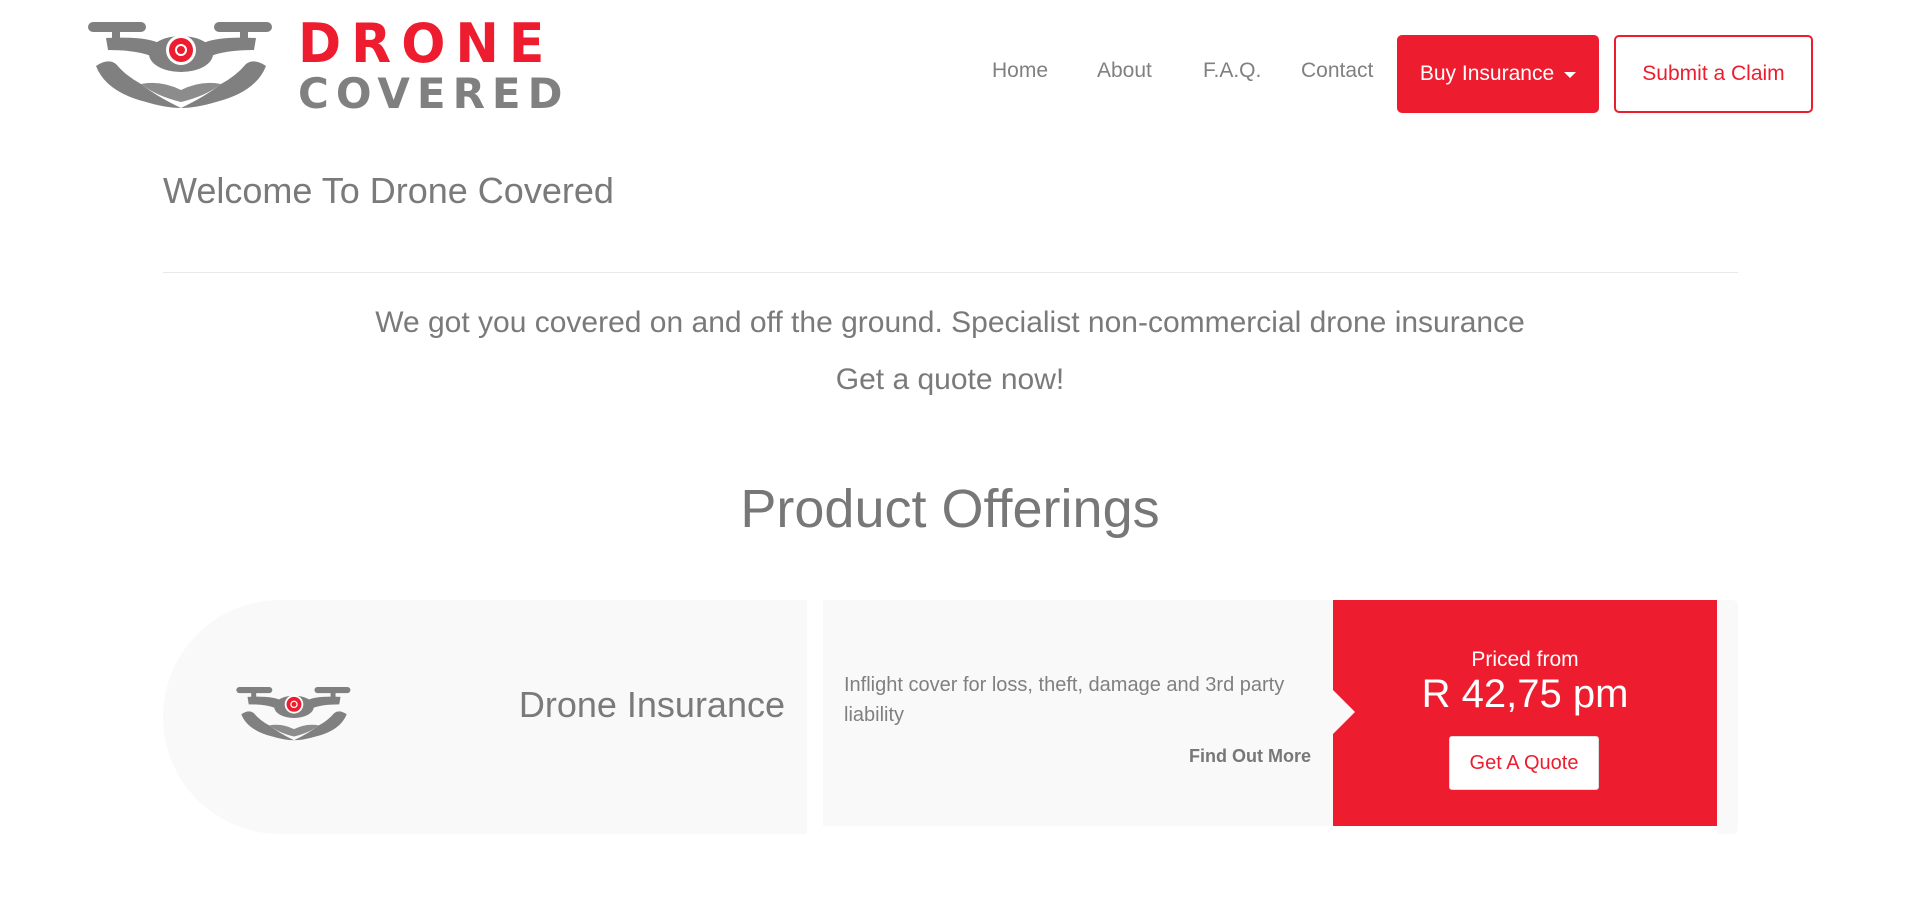 Image resolution: width=1930 pixels, height=908 pixels. What do you see at coordinates (293, 713) in the screenshot?
I see `drone-hands-icon` at bounding box center [293, 713].